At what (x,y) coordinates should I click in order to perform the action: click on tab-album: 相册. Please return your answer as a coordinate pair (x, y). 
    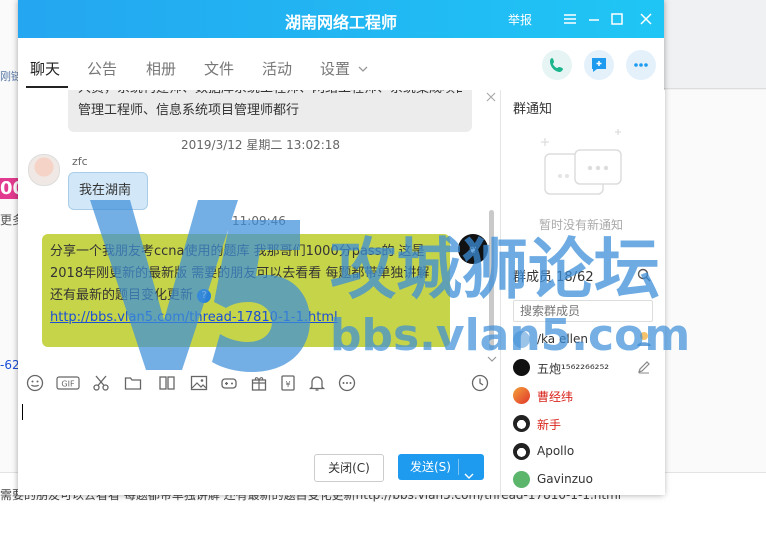
    Looking at the image, I should click on (161, 68).